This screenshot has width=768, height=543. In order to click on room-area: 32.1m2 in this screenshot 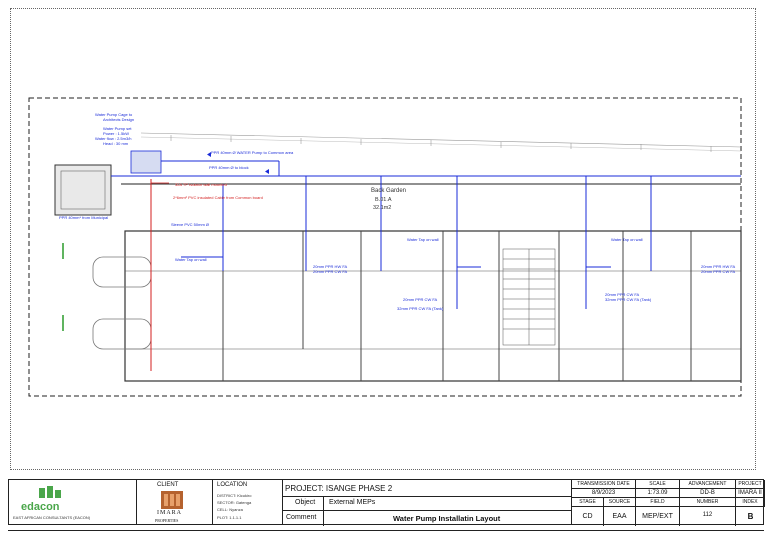, I will do `click(382, 208)`.